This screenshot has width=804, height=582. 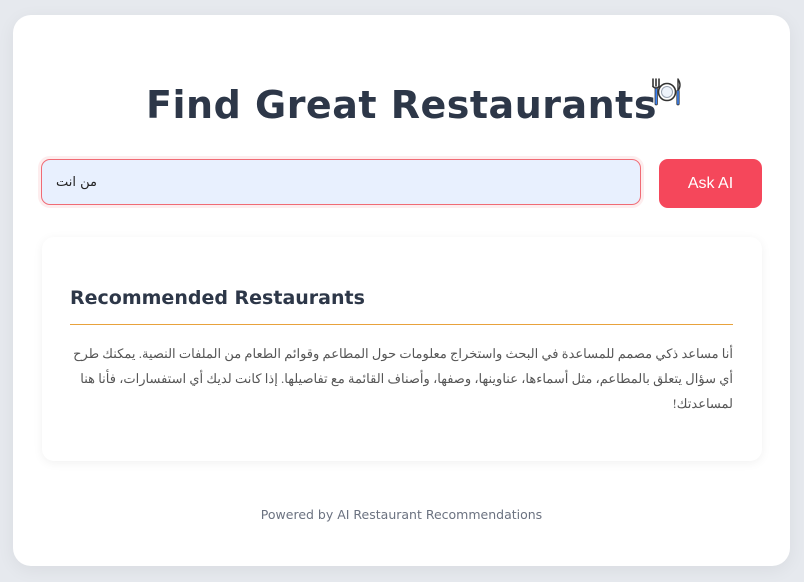 I want to click on results-divider, so click(x=401, y=324).